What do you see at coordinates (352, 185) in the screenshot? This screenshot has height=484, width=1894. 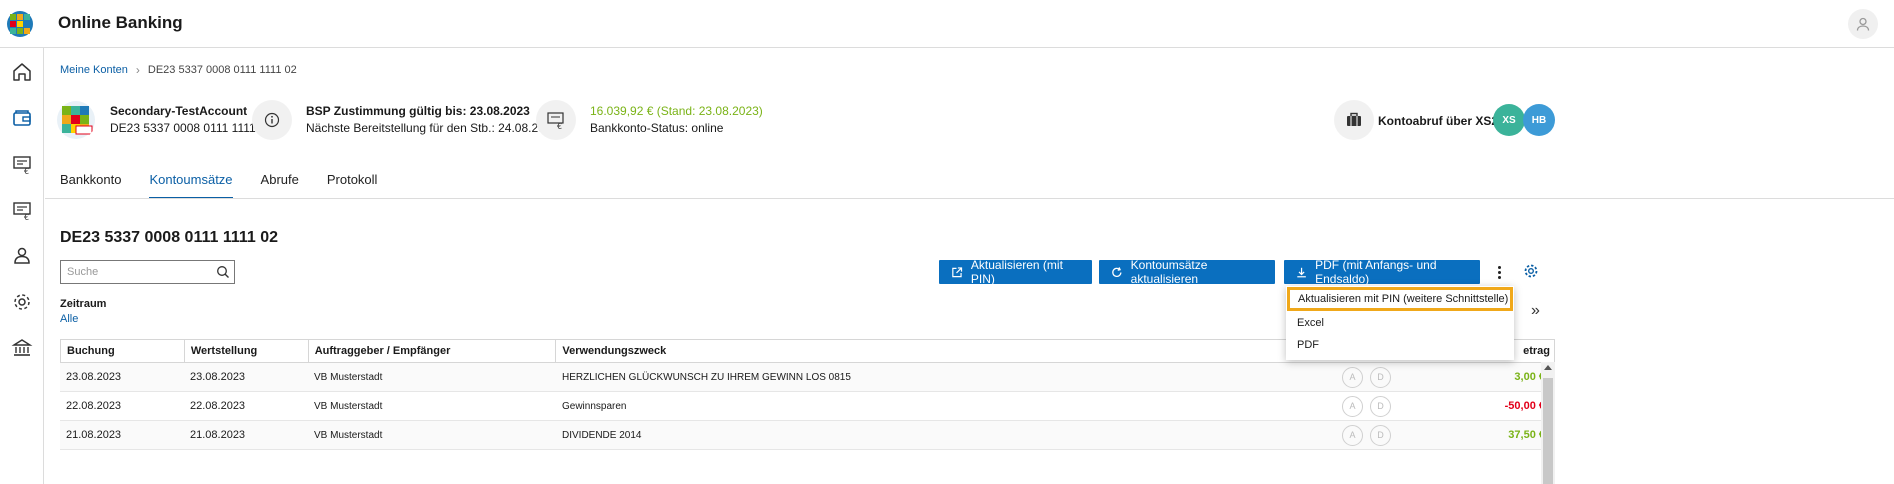 I see `tab-protokoll: Protokoll` at bounding box center [352, 185].